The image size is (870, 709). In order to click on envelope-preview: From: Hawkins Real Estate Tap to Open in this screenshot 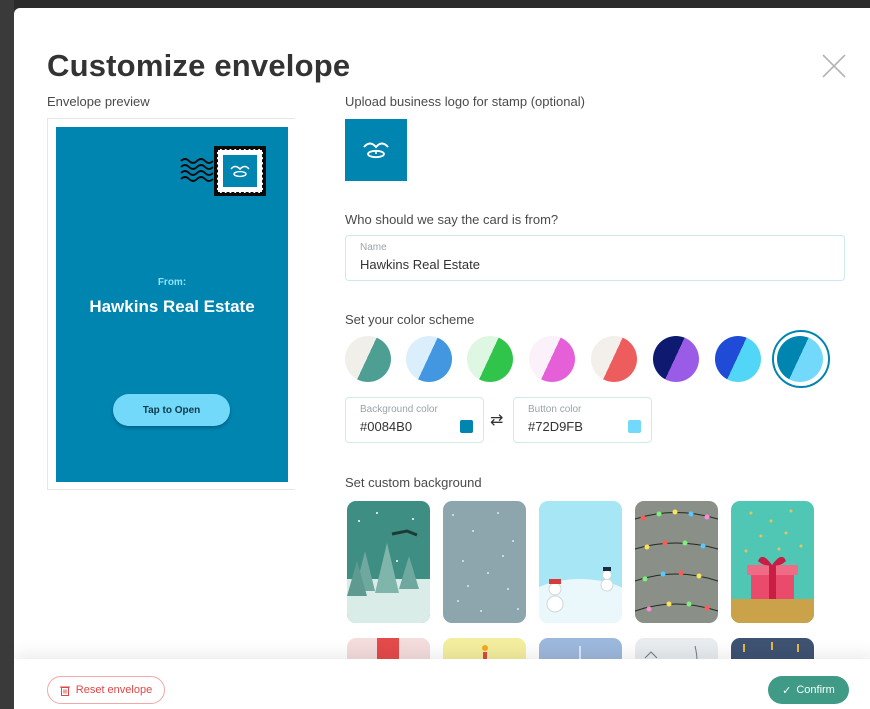, I will do `click(172, 304)`.